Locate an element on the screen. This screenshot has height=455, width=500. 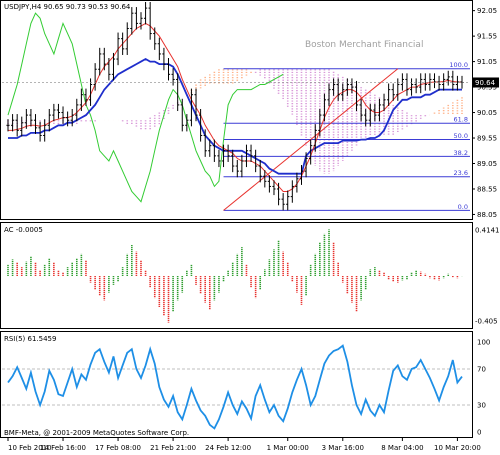
ac-y-tick-label: 0.4141 is located at coordinates (487, 231).